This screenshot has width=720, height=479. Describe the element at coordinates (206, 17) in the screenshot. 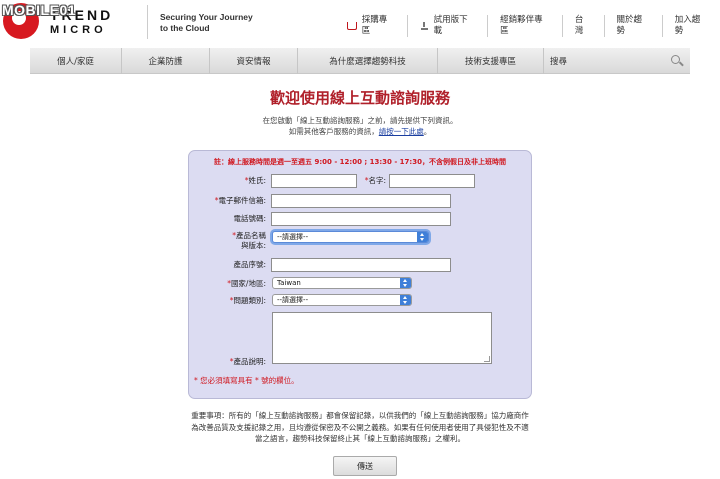

I see `tagline-line1: Securing Your Journey` at that location.